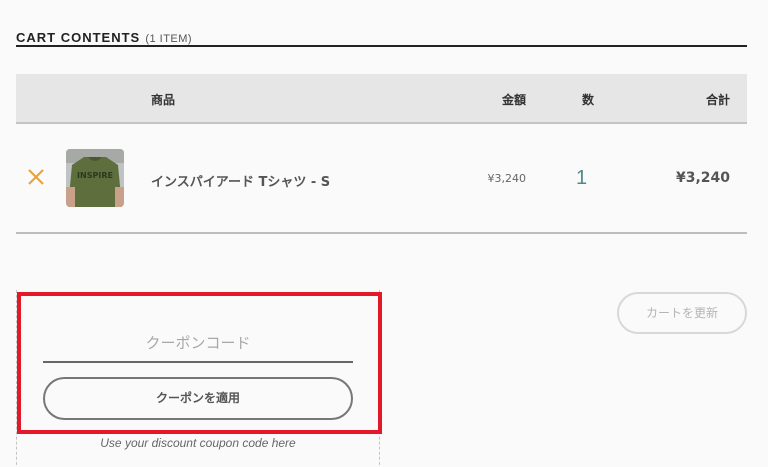 Image resolution: width=768 pixels, height=467 pixels. I want to click on product-total: ¥3,240, so click(702, 178).